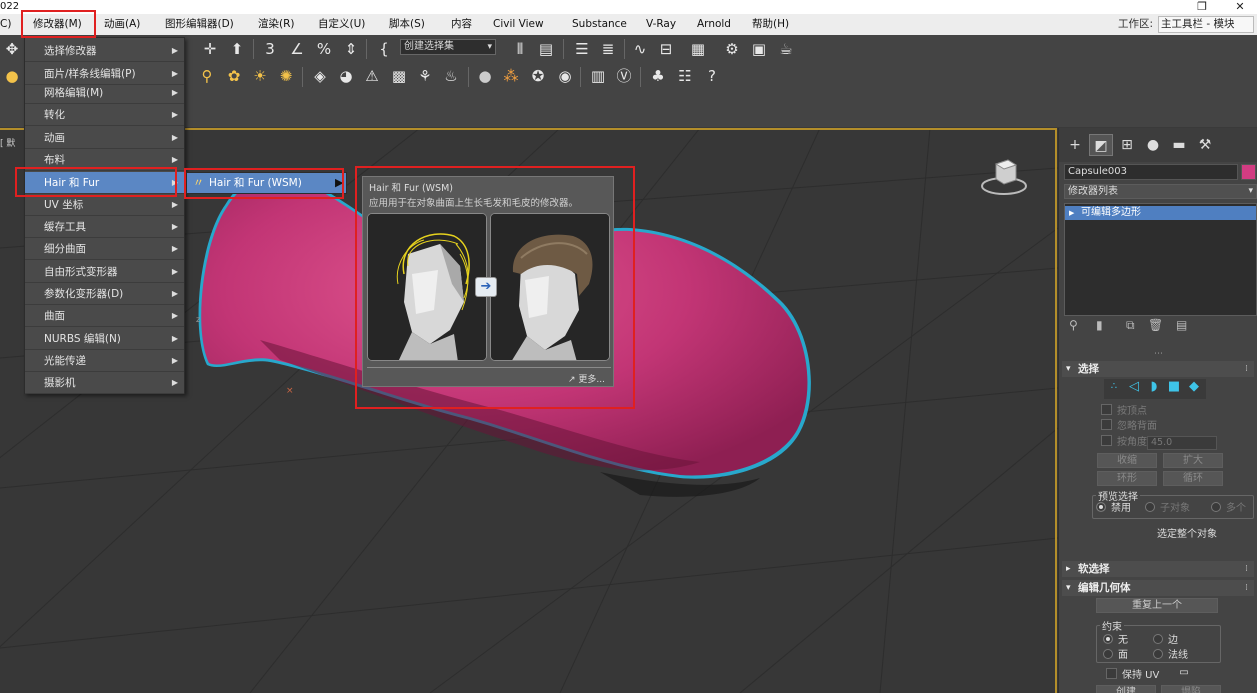  Describe the element at coordinates (1124, 411) in the screenshot. I see `by-vertex-checkbox: 按顶点` at that location.